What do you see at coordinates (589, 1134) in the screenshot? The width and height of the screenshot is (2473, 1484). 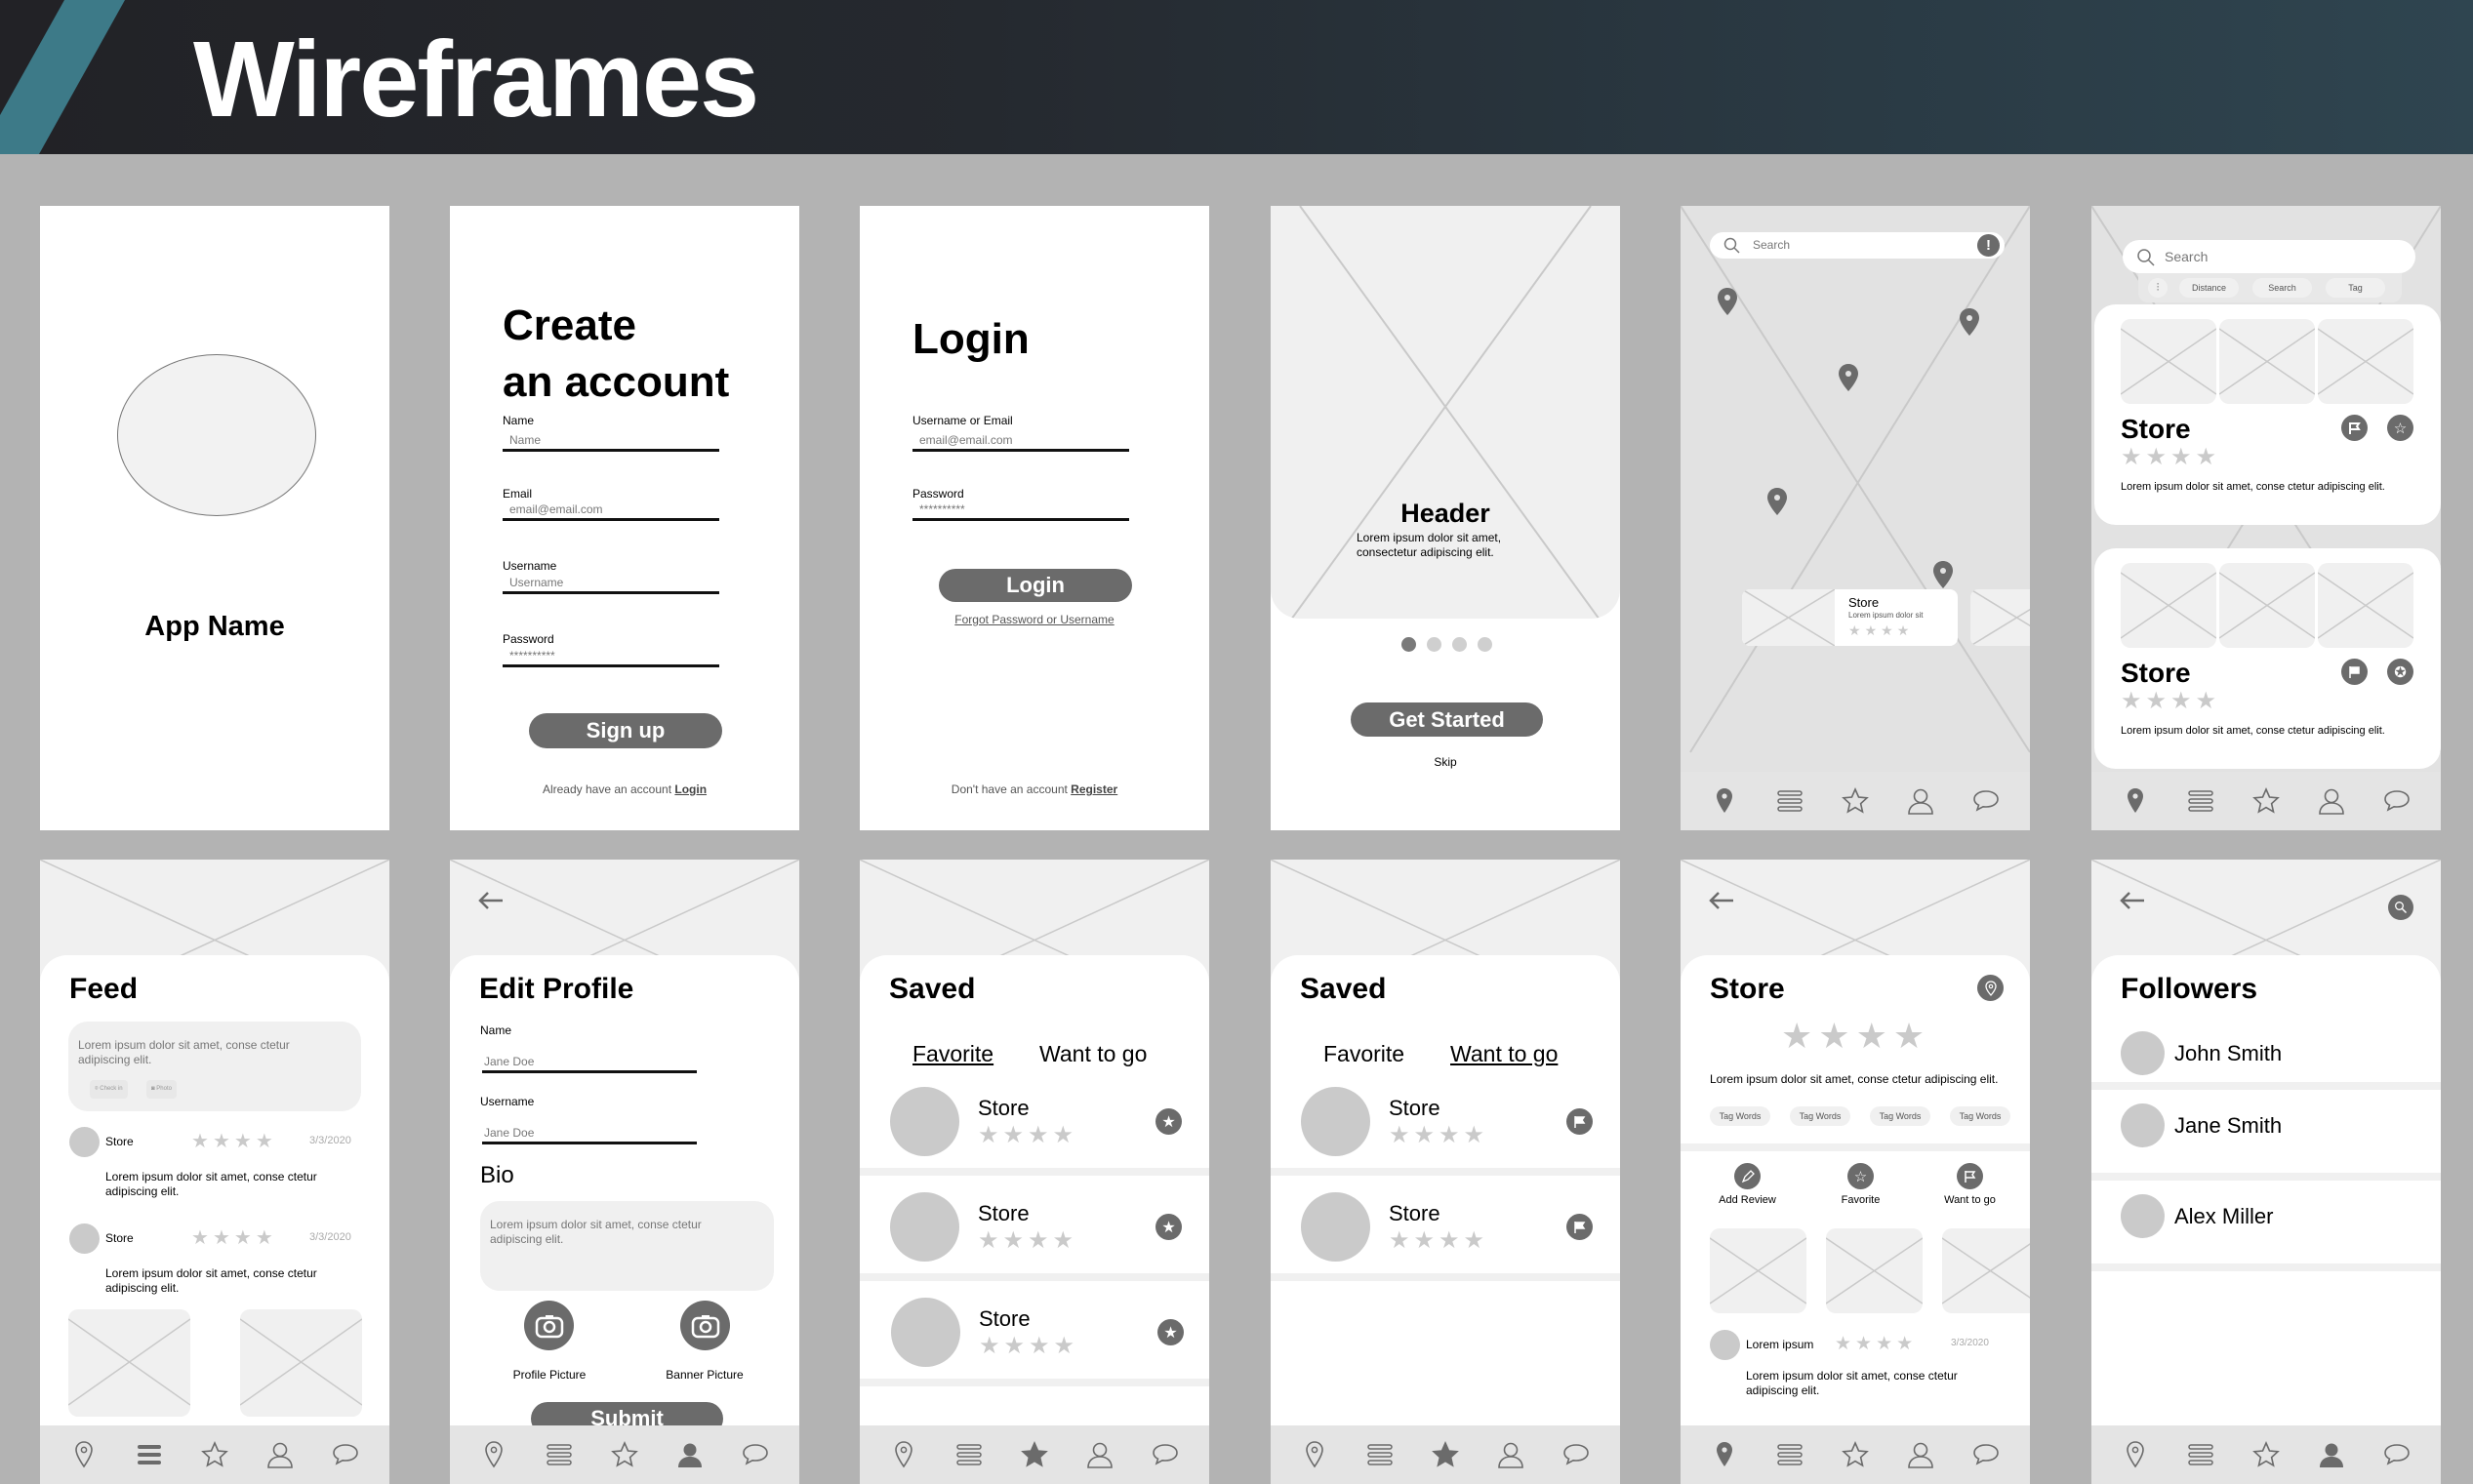 I see `username-input: Jane Doe` at bounding box center [589, 1134].